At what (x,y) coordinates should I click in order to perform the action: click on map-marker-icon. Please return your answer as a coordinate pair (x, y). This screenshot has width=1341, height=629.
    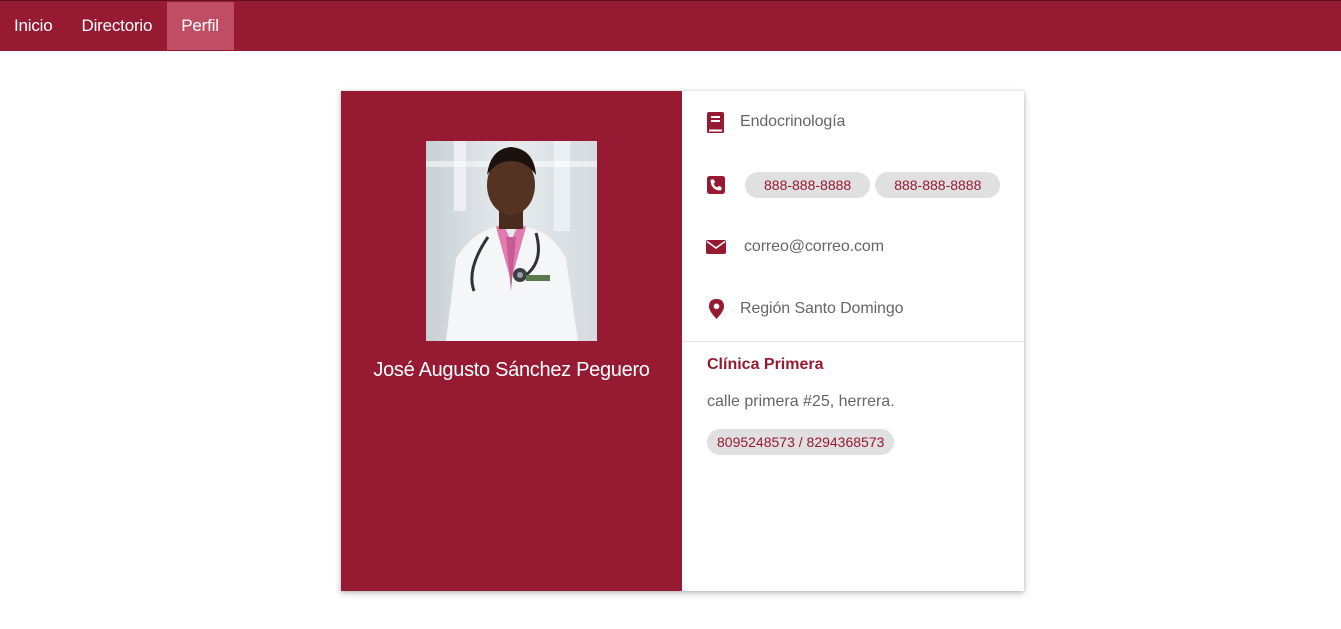
    Looking at the image, I should click on (716, 309).